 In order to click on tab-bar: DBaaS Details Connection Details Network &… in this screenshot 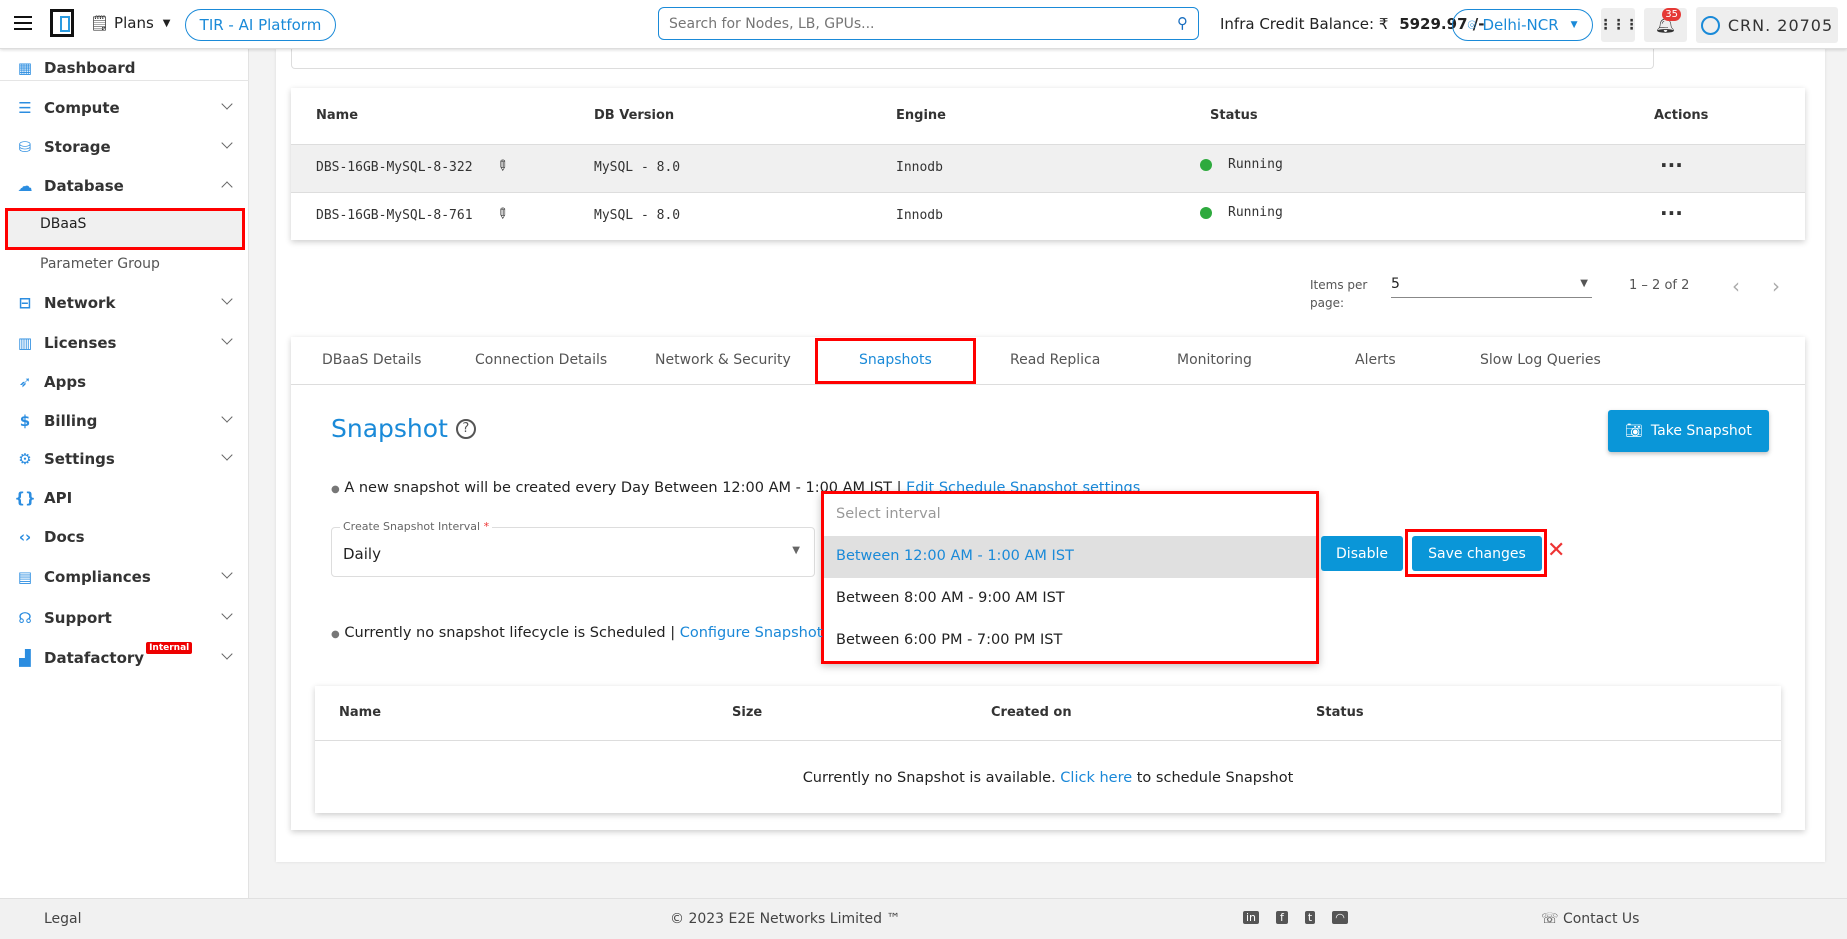, I will do `click(1048, 361)`.